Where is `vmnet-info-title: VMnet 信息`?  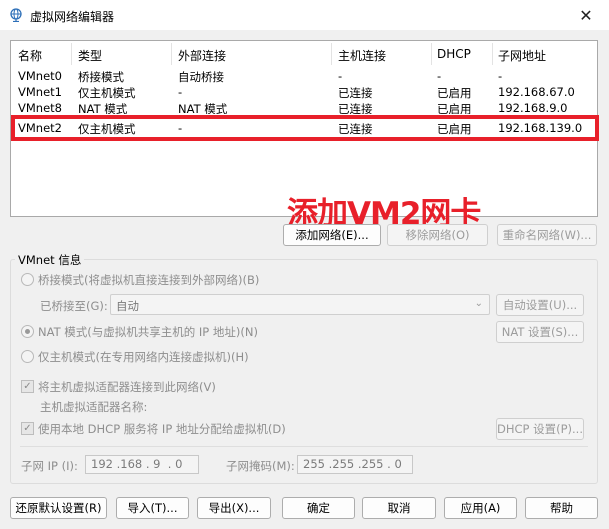
vmnet-info-title: VMnet 信息 is located at coordinates (50, 260).